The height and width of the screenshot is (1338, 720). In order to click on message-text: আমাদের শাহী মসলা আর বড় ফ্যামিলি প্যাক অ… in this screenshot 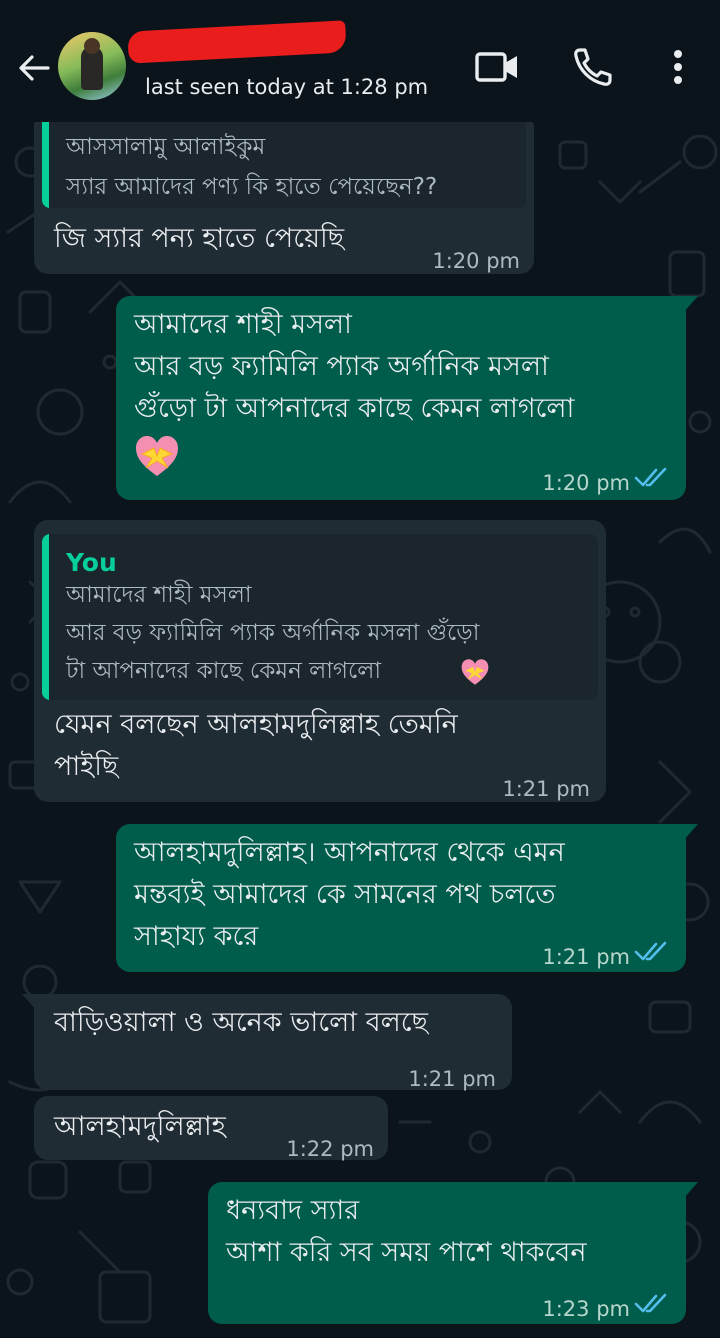, I will do `click(354, 366)`.